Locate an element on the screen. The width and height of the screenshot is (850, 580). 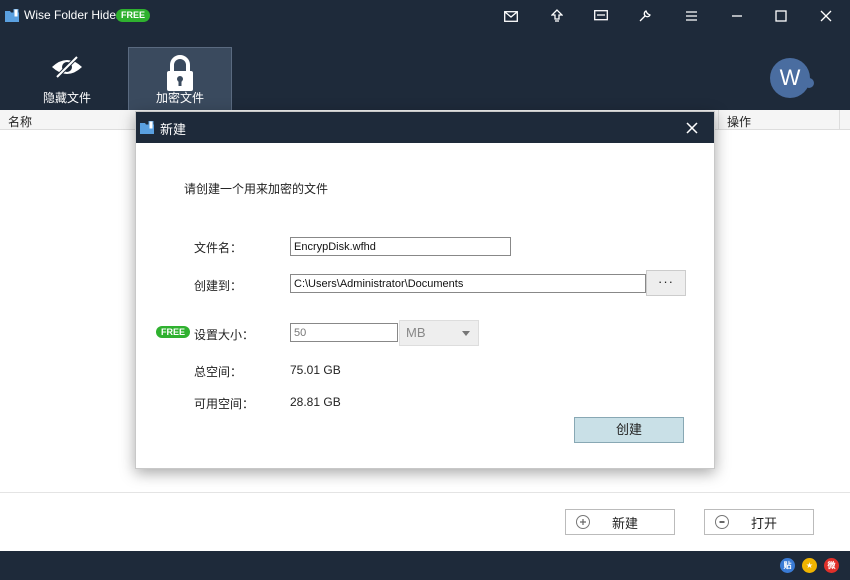
maximize-icon is located at coordinates (781, 16).